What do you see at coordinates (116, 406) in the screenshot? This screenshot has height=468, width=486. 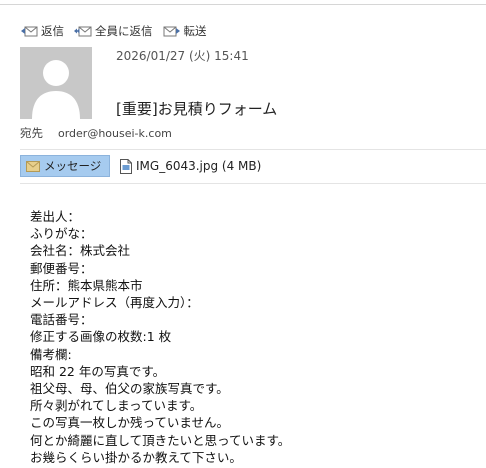 I see `body-line: 所々剥がれてしまっています。` at bounding box center [116, 406].